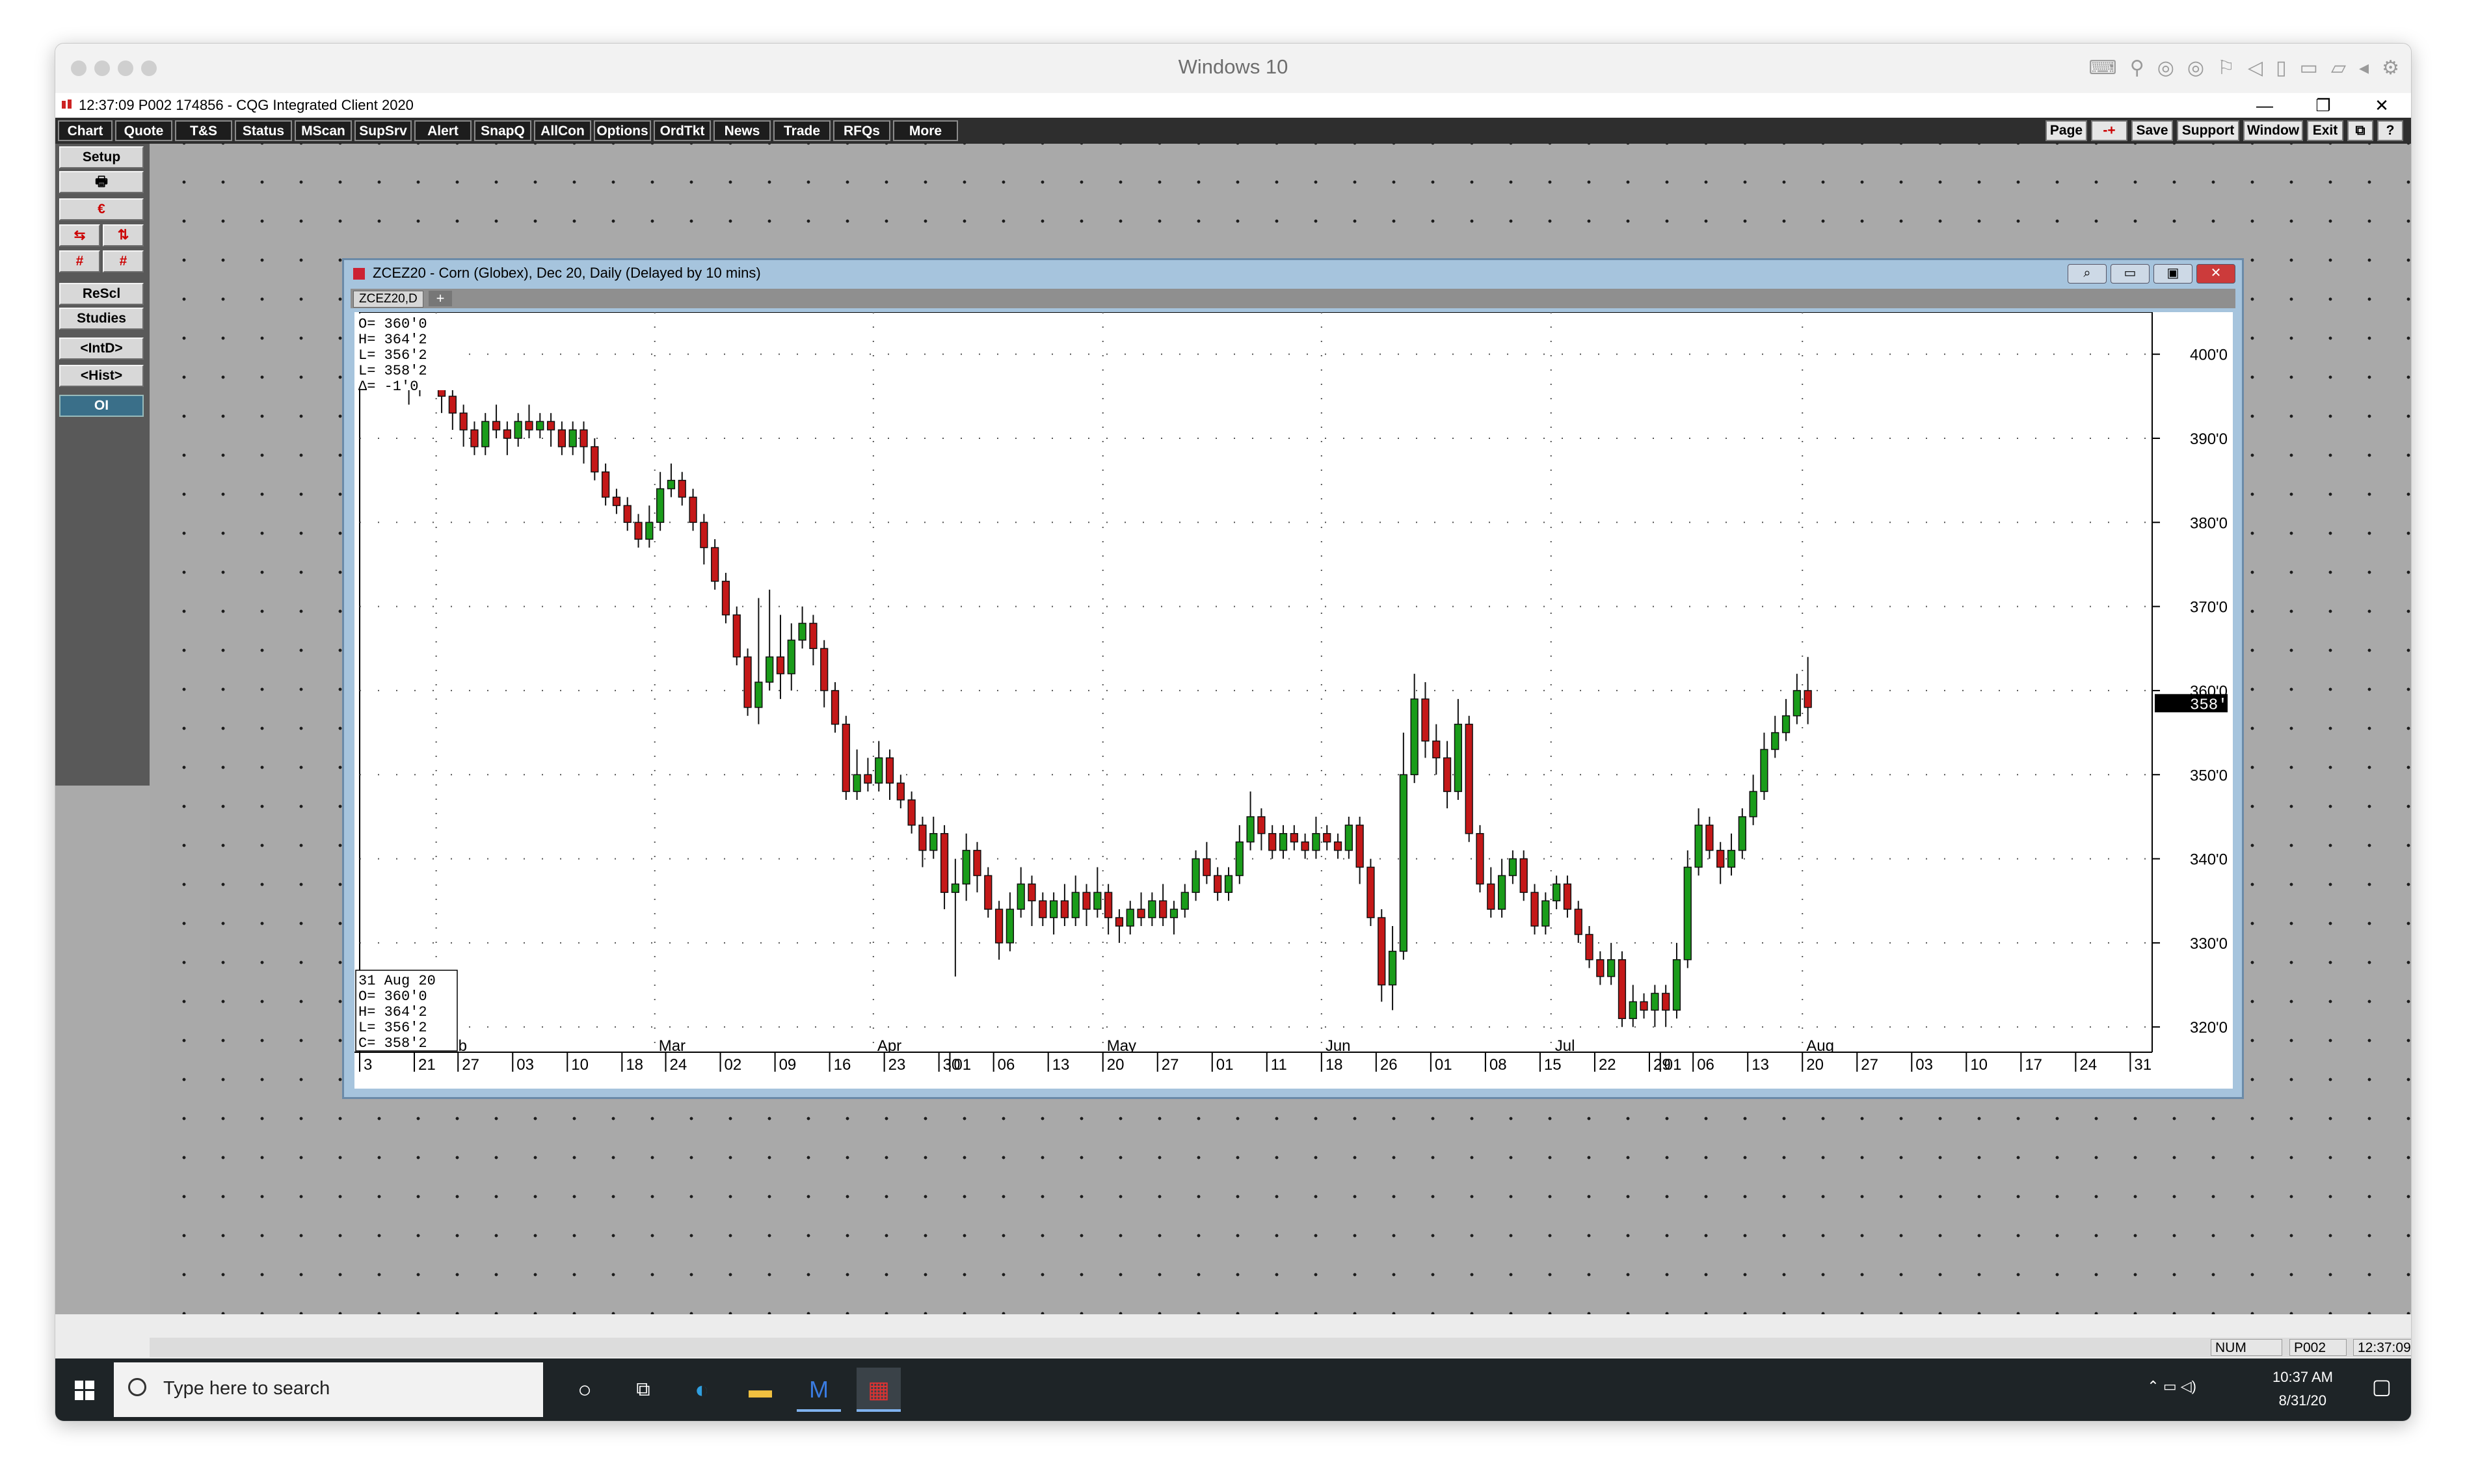  I want to click on sound-icon: ◁, so click(2255, 68).